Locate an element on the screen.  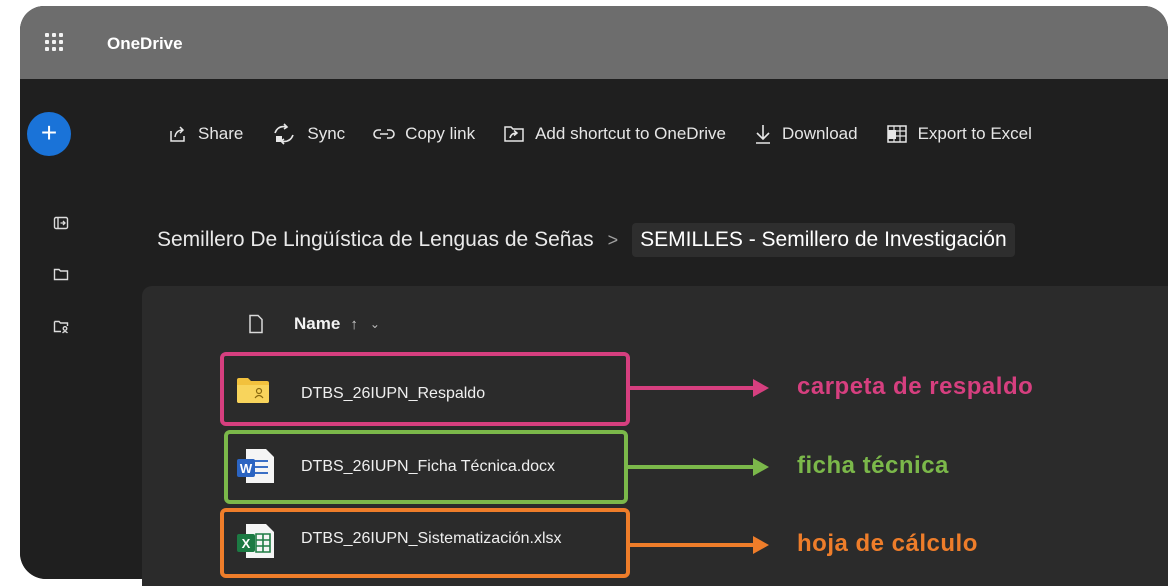
export-to-excel-button: Export to Excel is located at coordinates (959, 134).